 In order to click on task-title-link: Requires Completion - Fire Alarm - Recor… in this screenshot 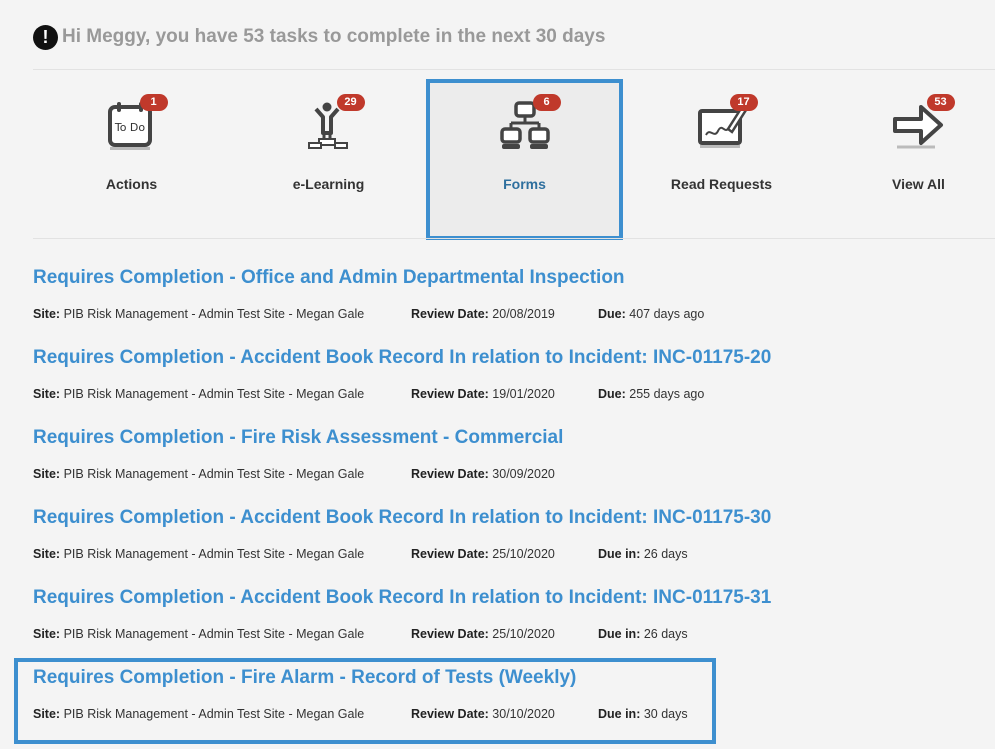, I will do `click(483, 678)`.